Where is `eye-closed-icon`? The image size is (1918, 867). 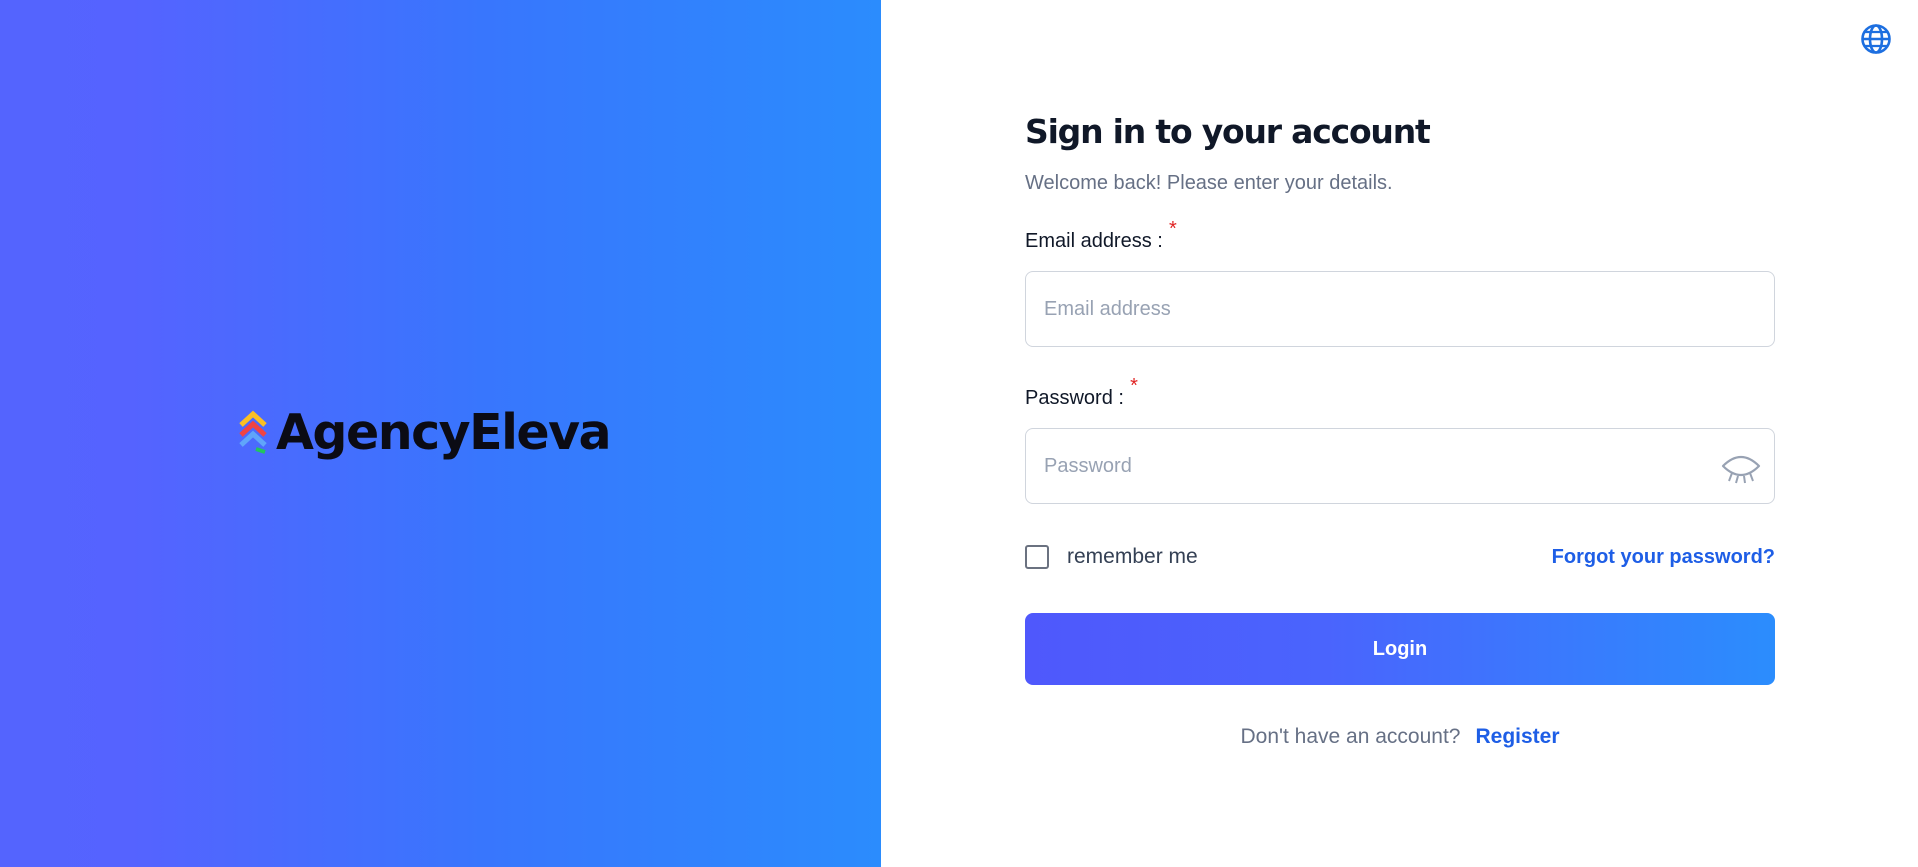
eye-closed-icon is located at coordinates (1741, 467).